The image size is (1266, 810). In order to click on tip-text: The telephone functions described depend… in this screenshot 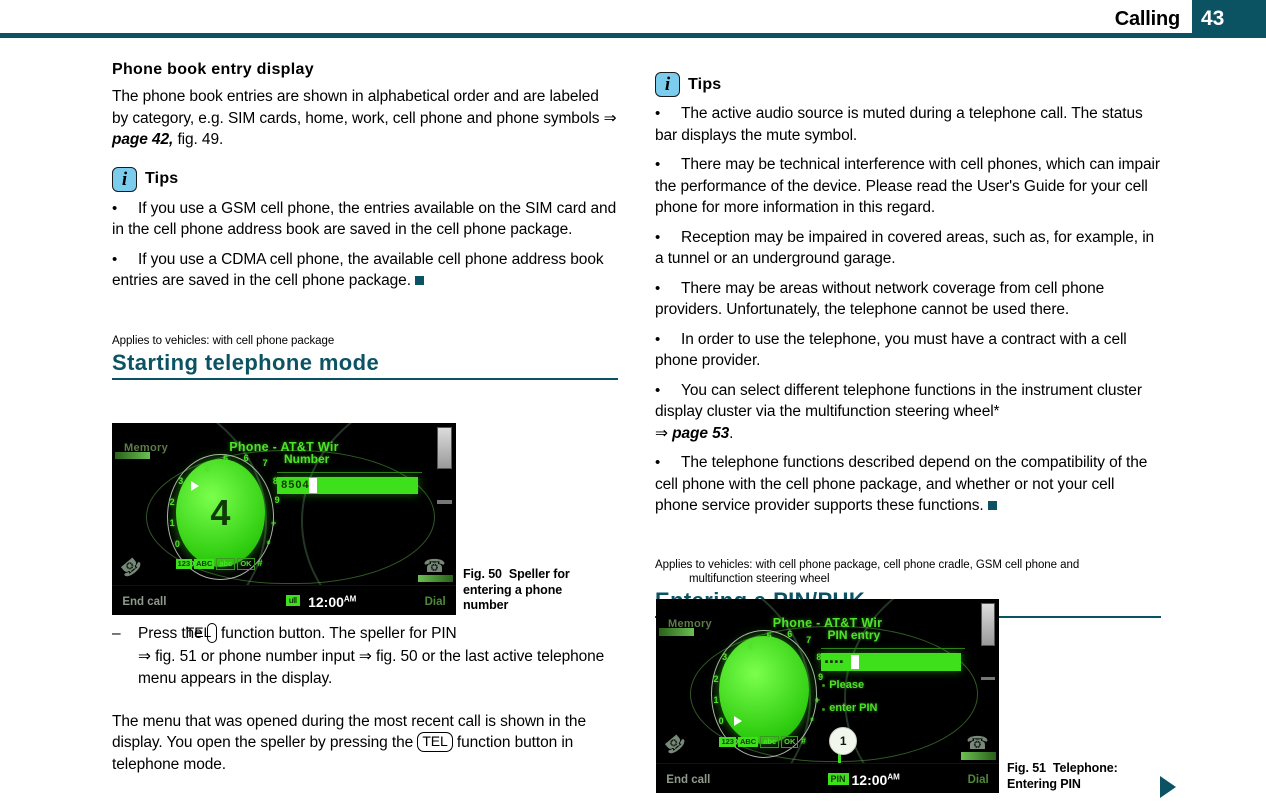, I will do `click(901, 484)`.